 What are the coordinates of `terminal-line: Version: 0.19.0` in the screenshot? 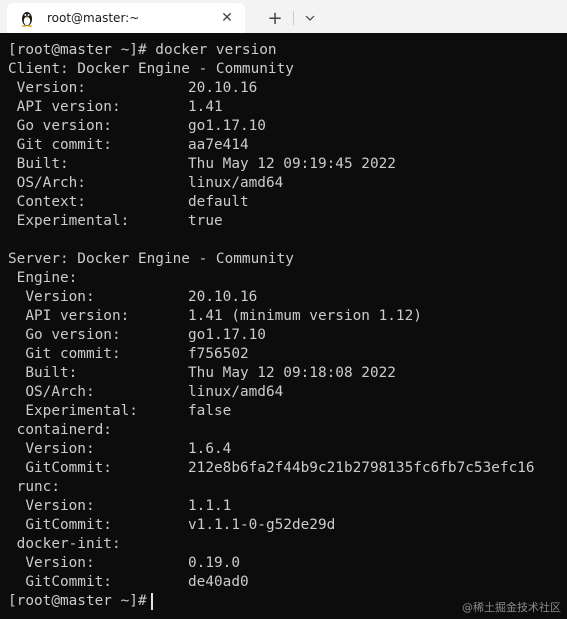 It's located at (151, 563).